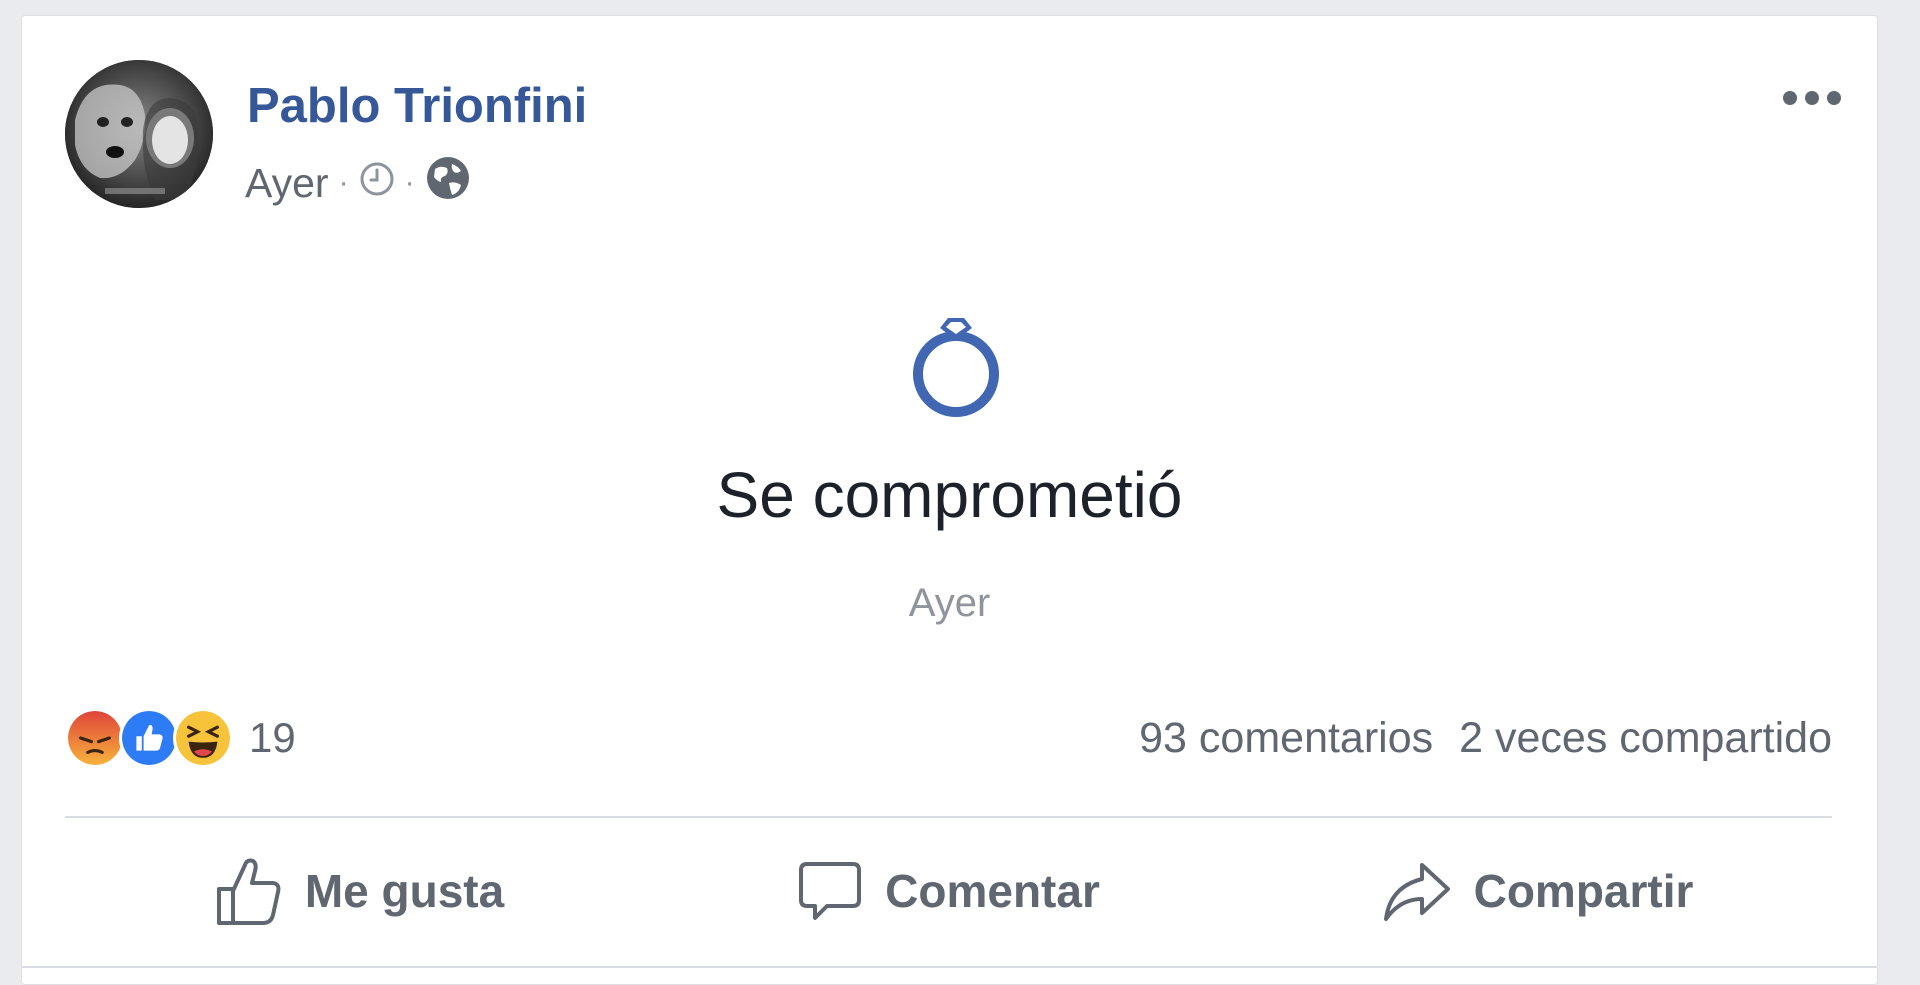 Image resolution: width=1920 pixels, height=985 pixels. What do you see at coordinates (249, 891) in the screenshot?
I see `thumbs-up-icon` at bounding box center [249, 891].